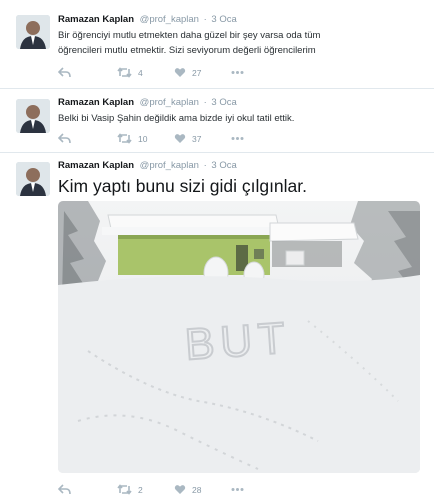 This screenshot has height=500, width=434. Describe the element at coordinates (223, 491) in the screenshot. I see `tweet-actions: 2 28` at that location.